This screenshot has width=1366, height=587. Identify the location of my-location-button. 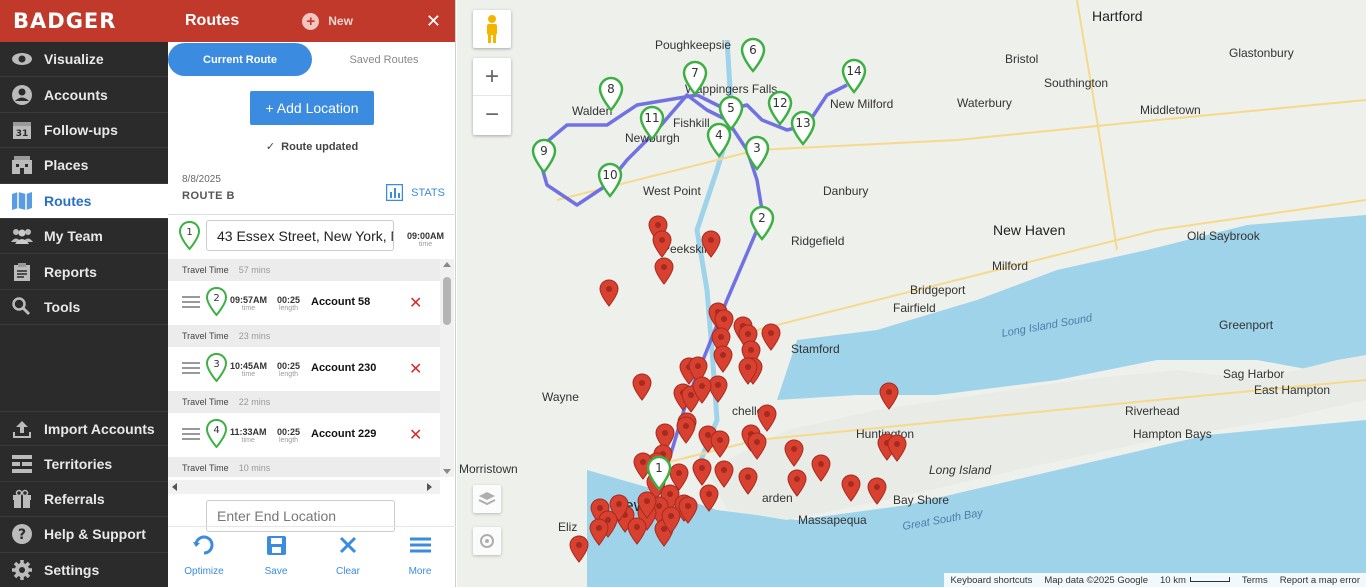
(487, 541).